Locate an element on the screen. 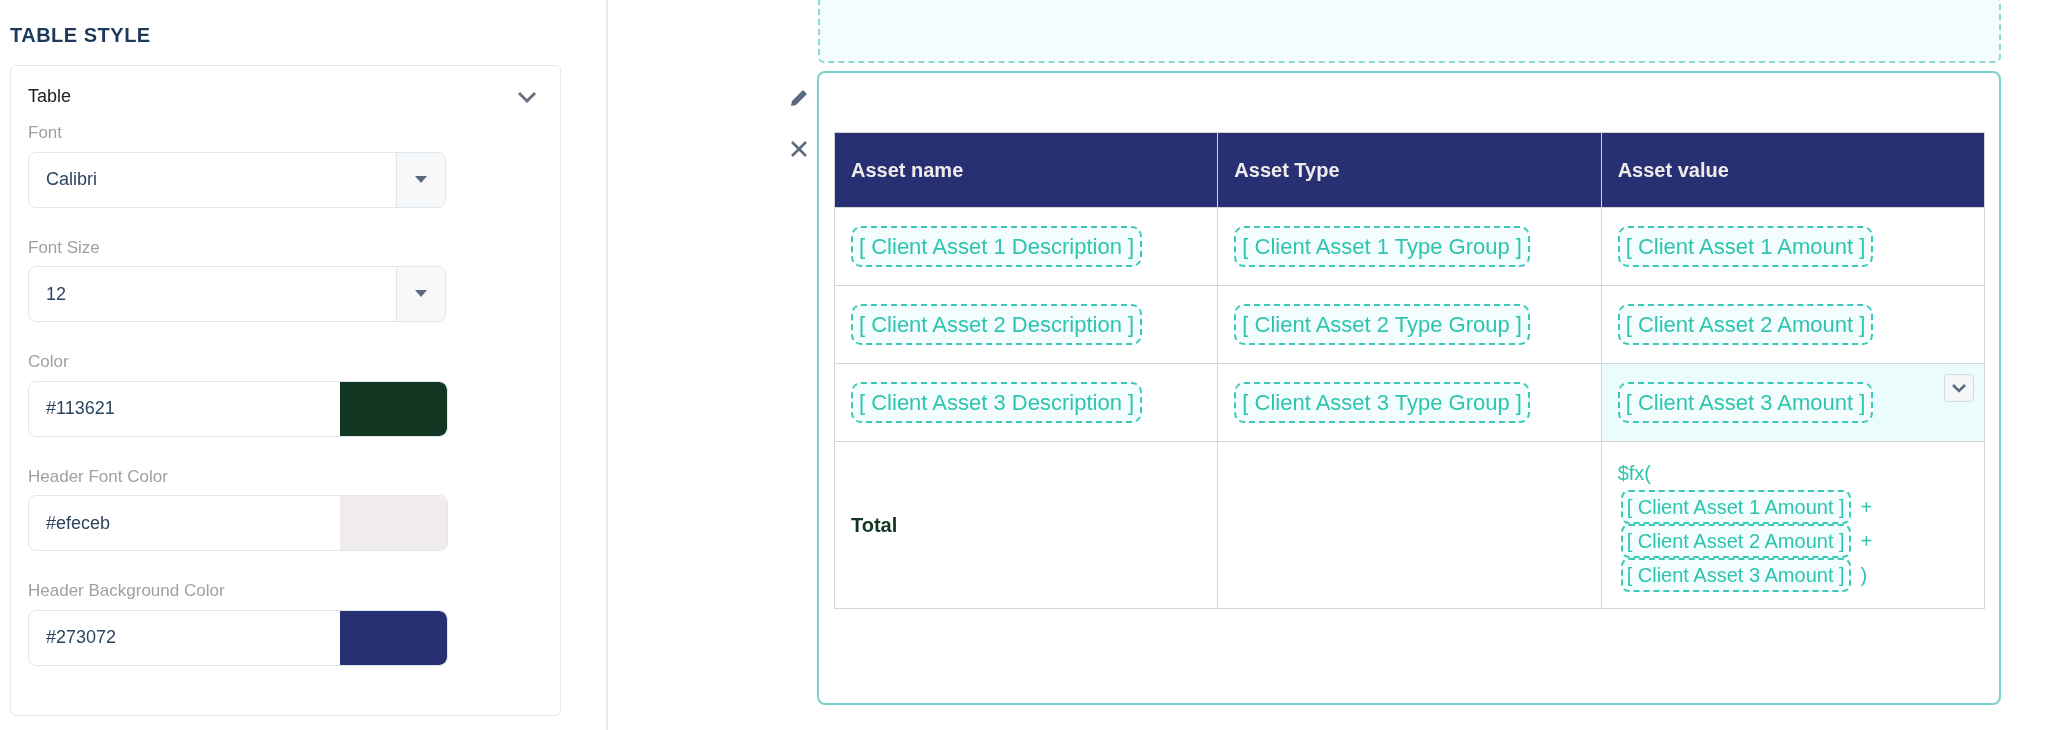  table-cell: [ Client Asset 1 Type Group ] is located at coordinates (1409, 246).